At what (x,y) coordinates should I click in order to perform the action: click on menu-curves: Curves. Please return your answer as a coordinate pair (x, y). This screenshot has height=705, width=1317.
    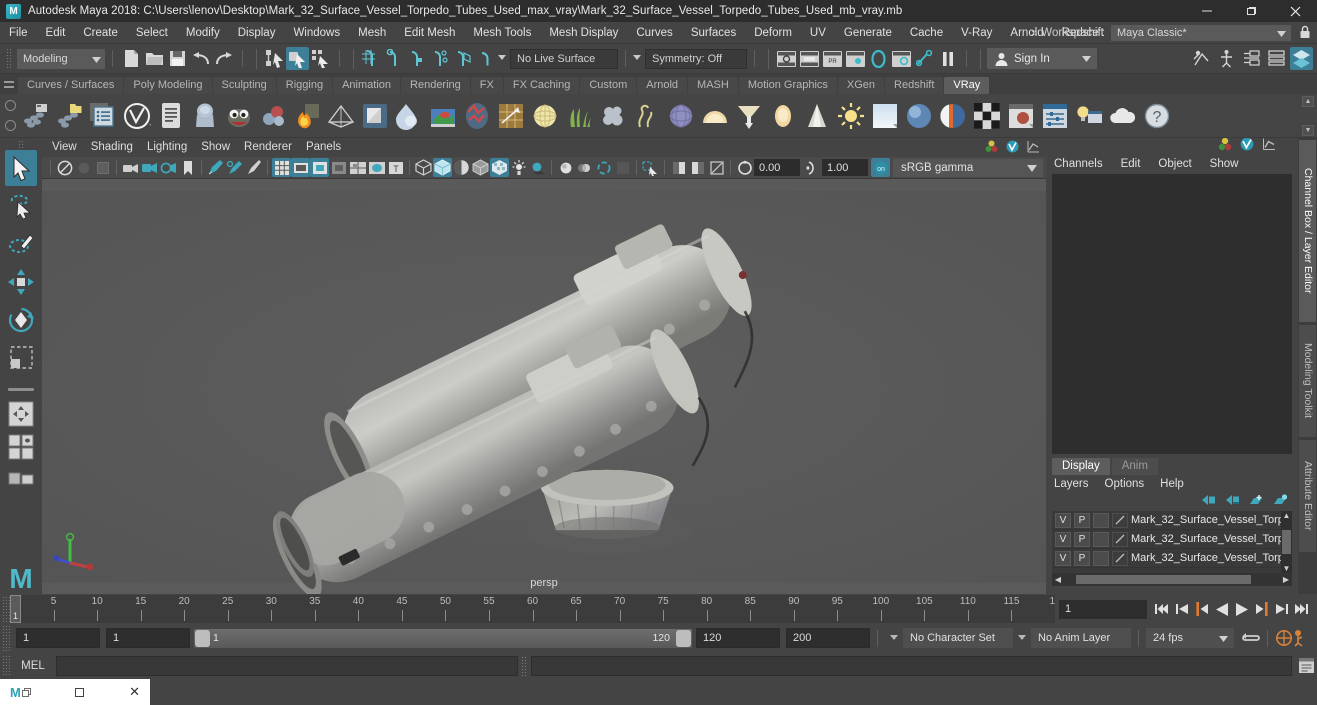
    Looking at the image, I should click on (654, 33).